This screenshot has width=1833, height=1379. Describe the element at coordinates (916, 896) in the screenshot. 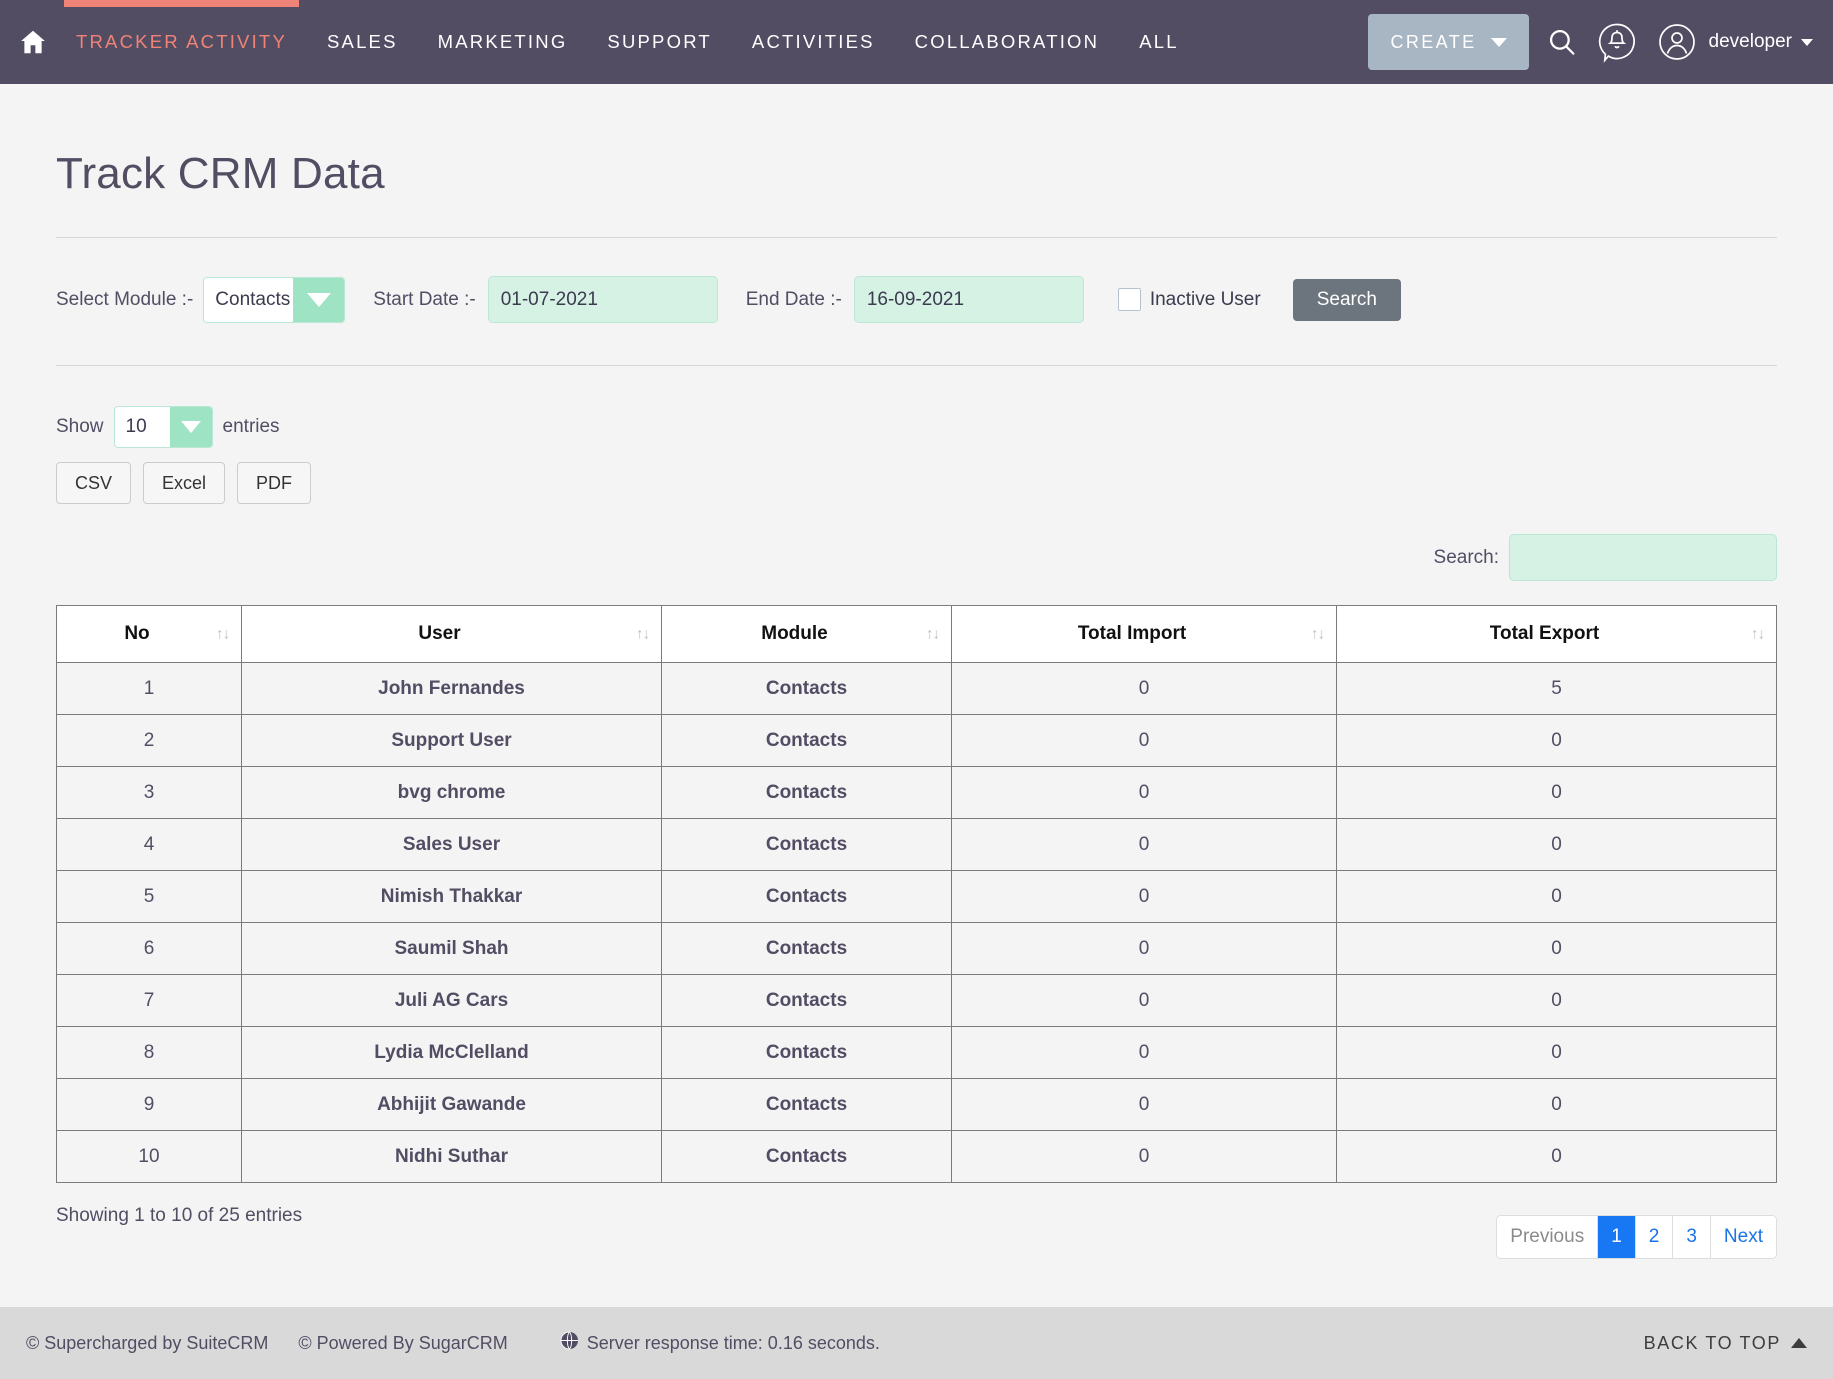

I see `table-row: 5 Nimish Thakkar Contacts 0 0` at that location.